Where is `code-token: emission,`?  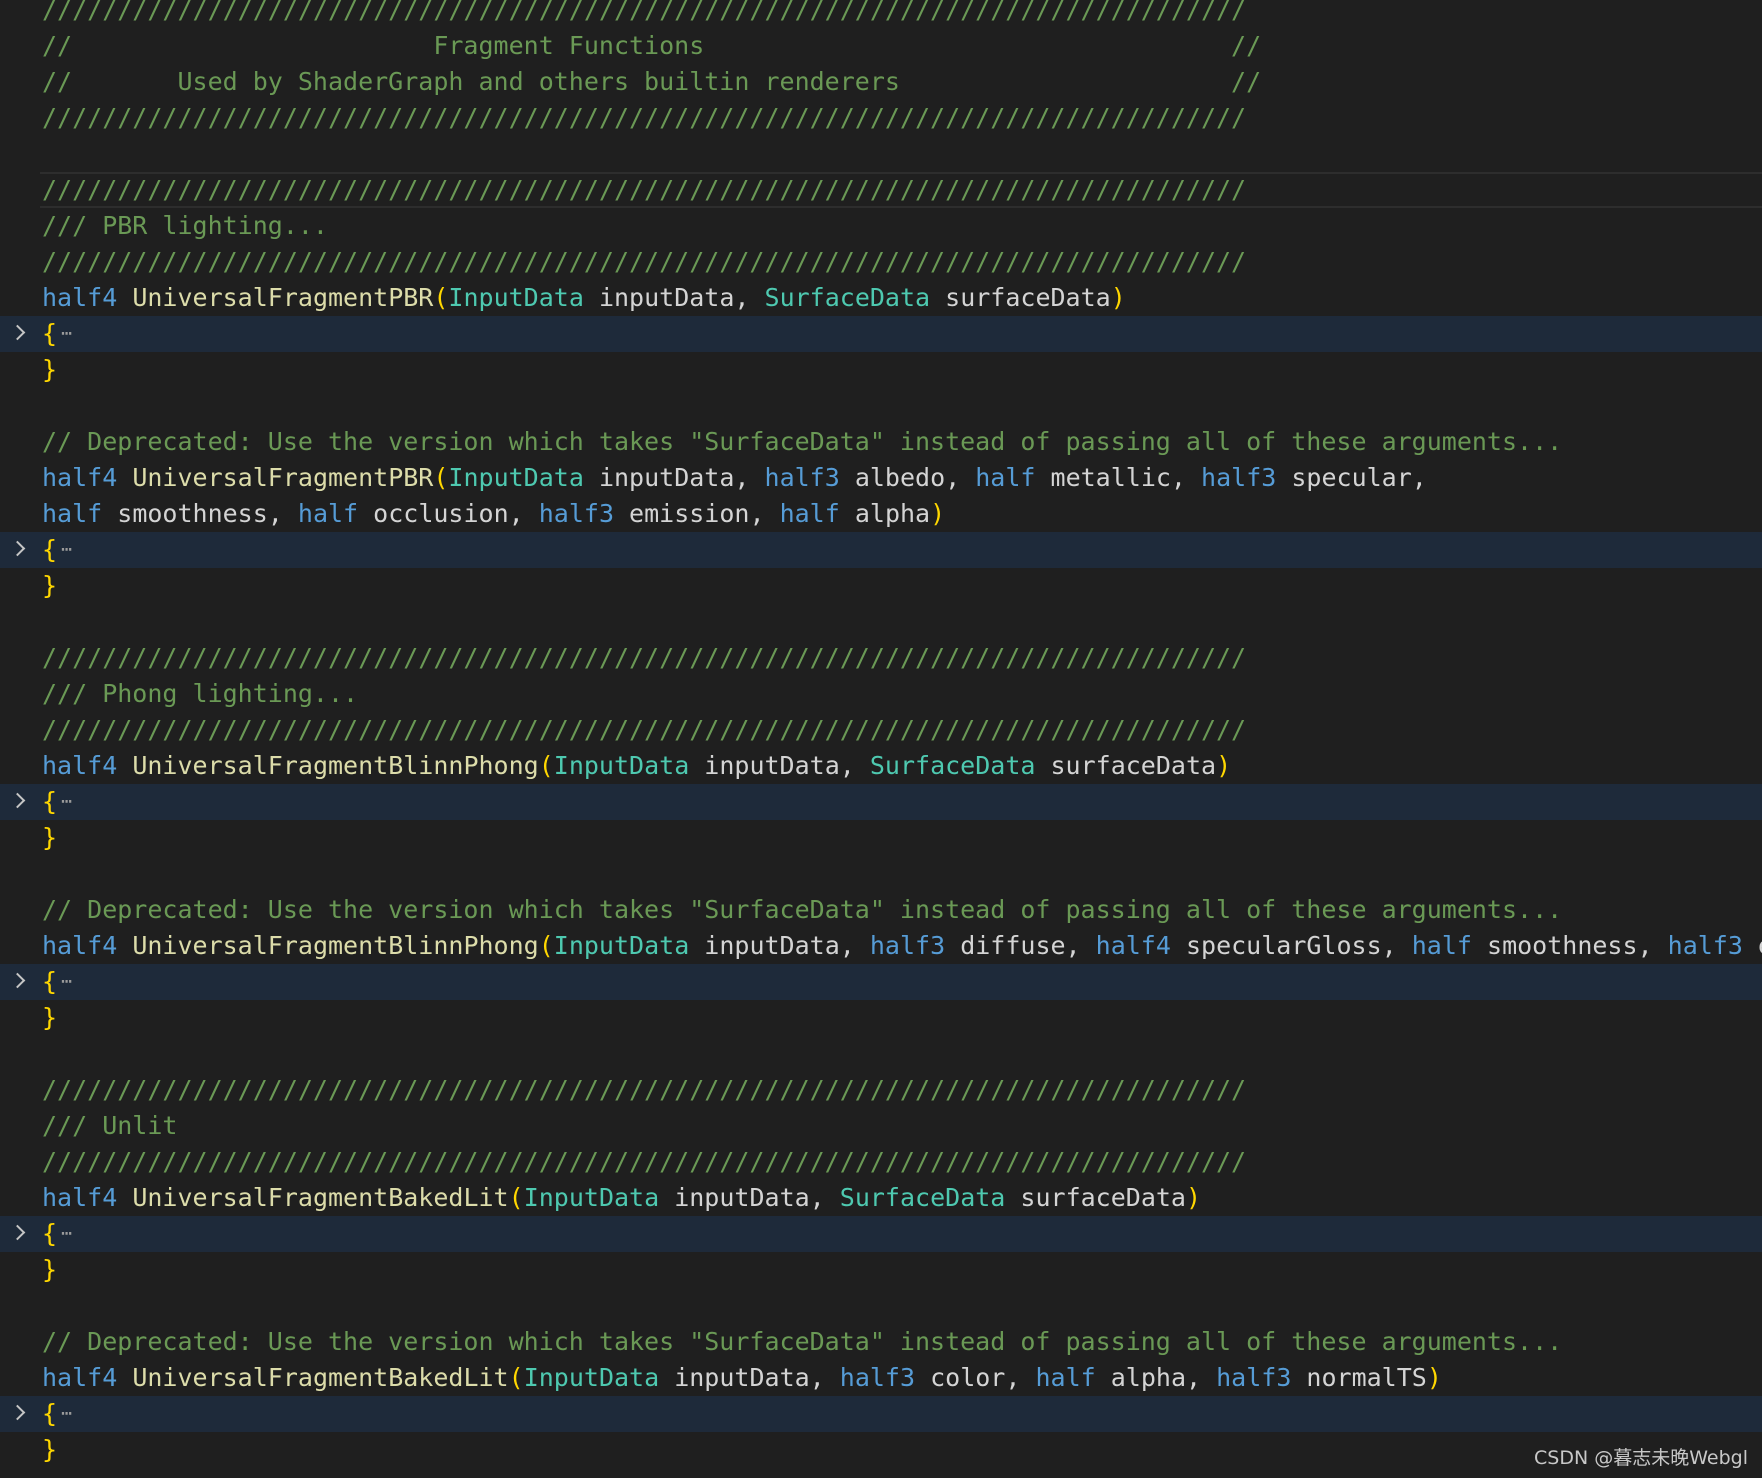 code-token: emission, is located at coordinates (697, 513).